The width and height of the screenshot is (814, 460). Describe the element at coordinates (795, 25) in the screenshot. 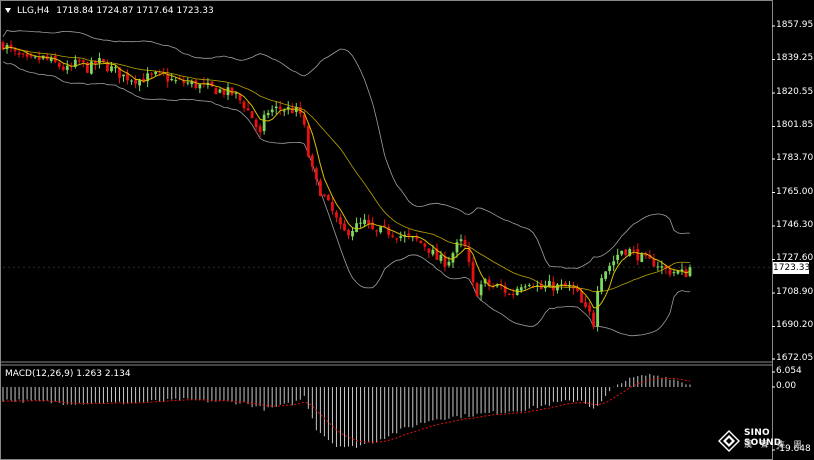

I see `price-tick-label: 1857.95` at that location.